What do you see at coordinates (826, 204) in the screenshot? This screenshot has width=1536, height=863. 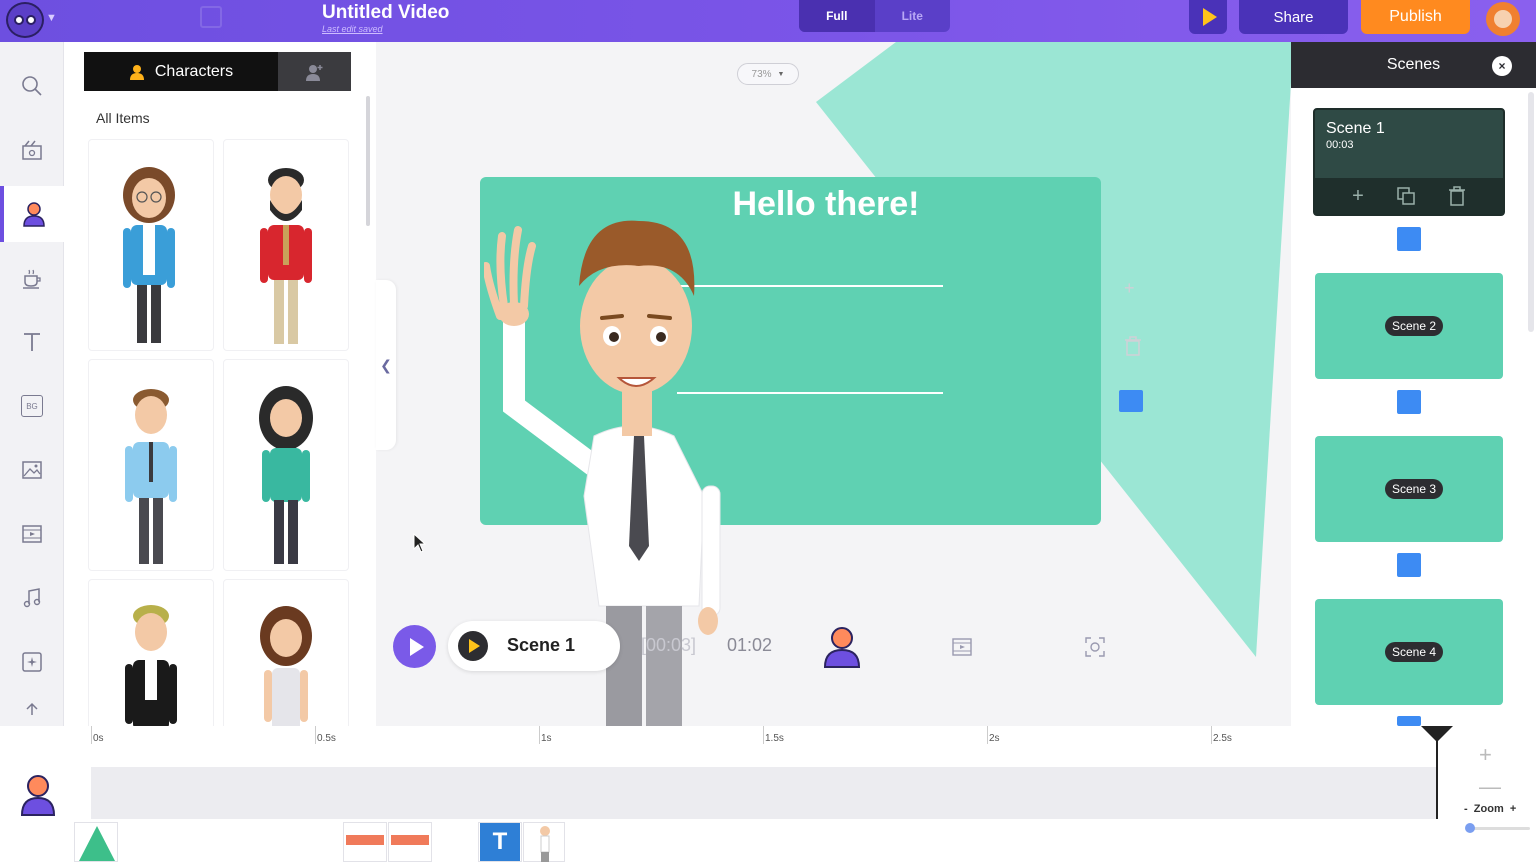 I see `headline-text: Hello there!` at bounding box center [826, 204].